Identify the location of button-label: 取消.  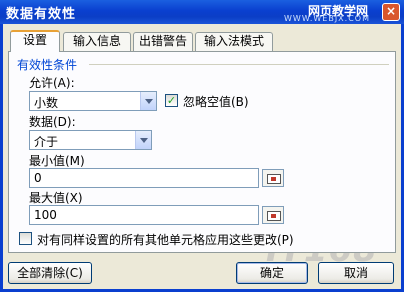
(355, 273).